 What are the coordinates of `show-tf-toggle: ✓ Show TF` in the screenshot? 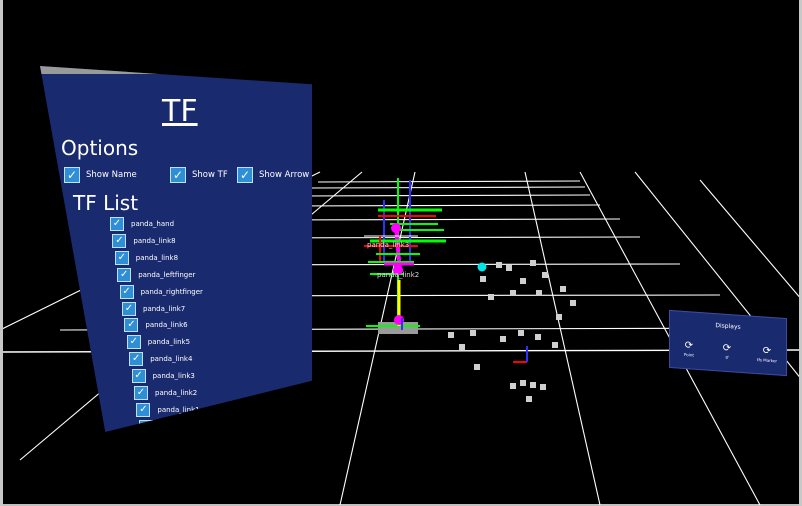 It's located at (199, 175).